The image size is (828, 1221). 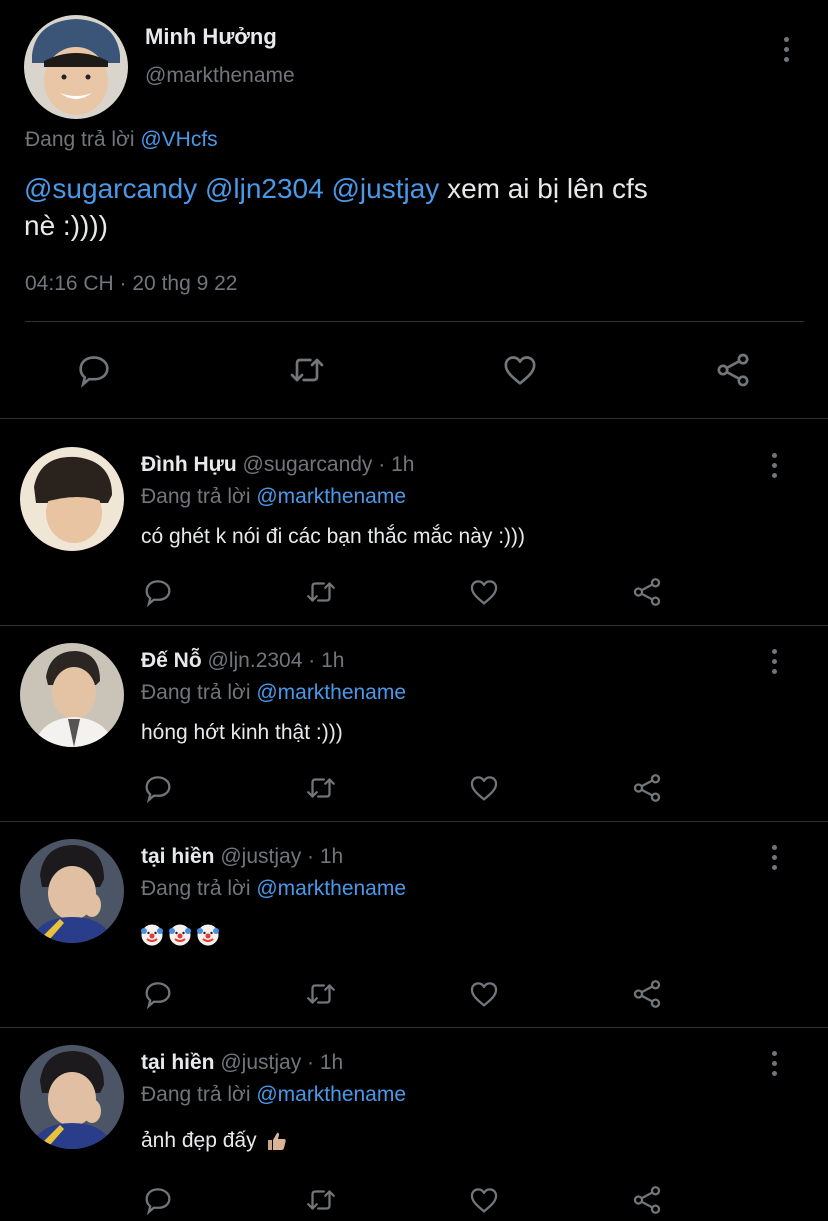 I want to click on thumbs-up-emoji, so click(x=277, y=1141).